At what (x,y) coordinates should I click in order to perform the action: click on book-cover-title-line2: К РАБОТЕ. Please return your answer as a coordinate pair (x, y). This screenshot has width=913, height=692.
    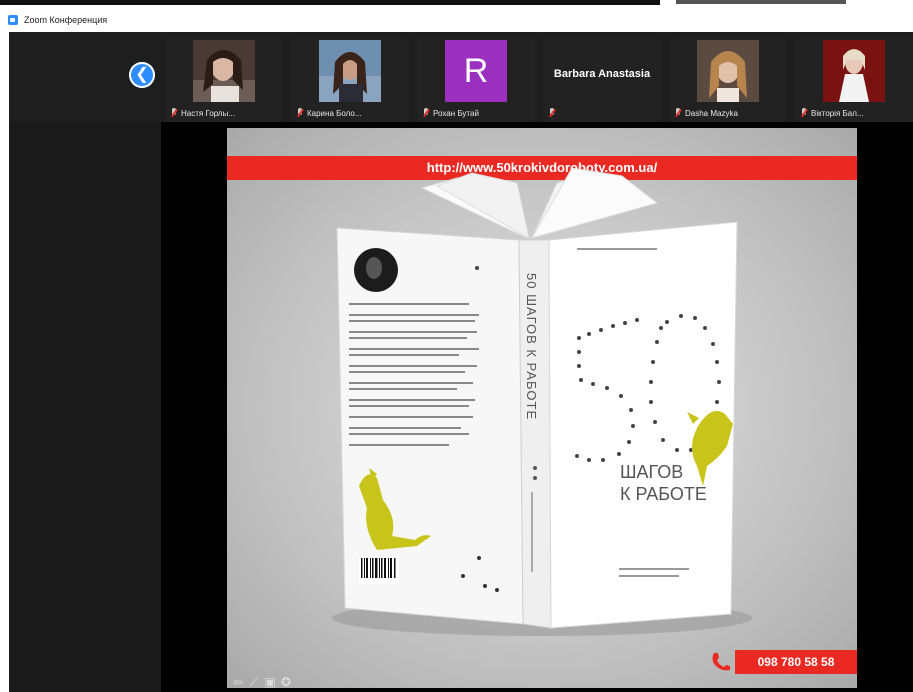
    Looking at the image, I should click on (663, 494).